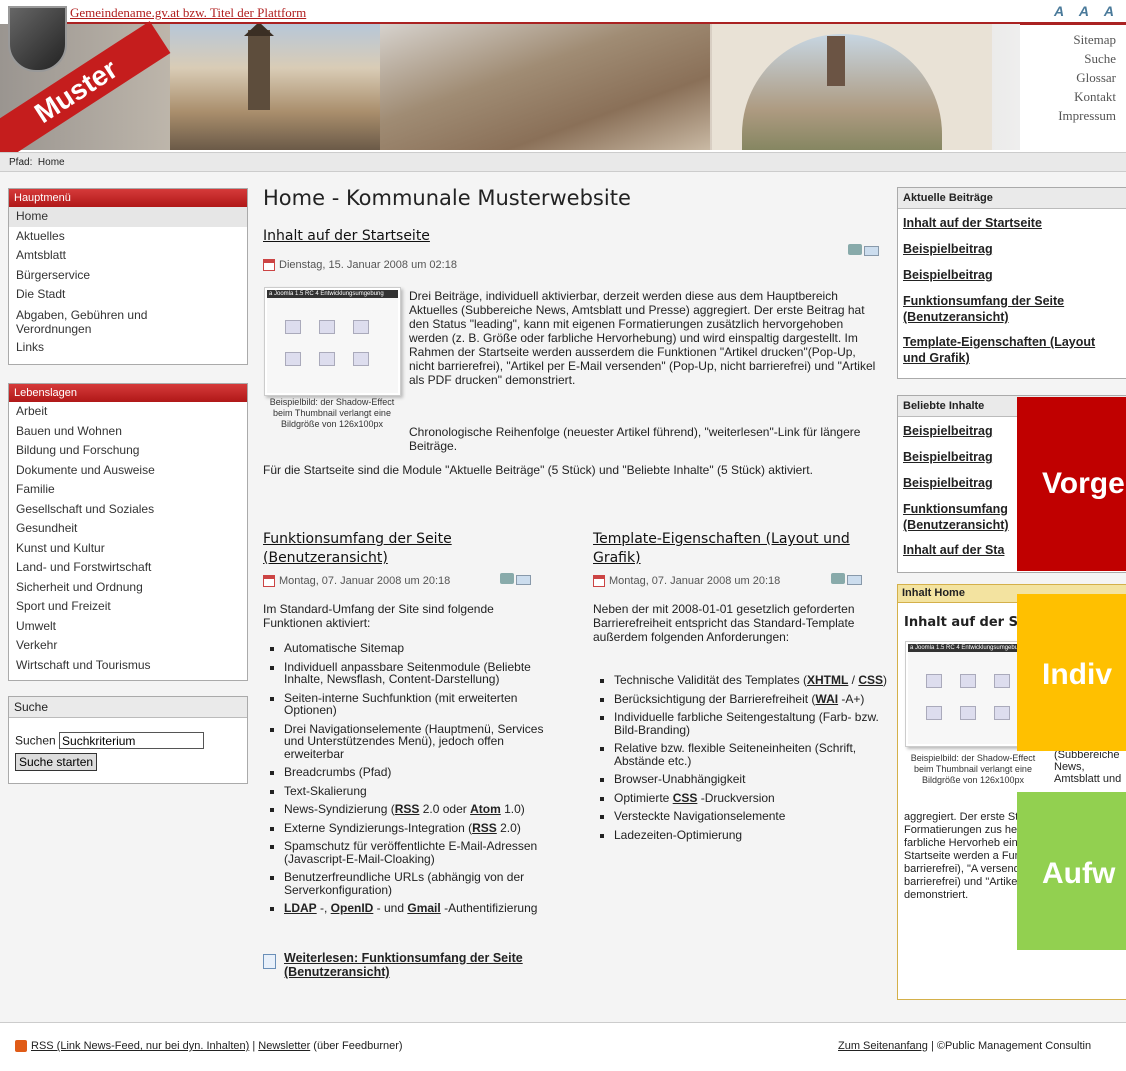 The image size is (1126, 1071). What do you see at coordinates (128, 237) in the screenshot?
I see `menu-item-aktuelles: Aktuelles` at bounding box center [128, 237].